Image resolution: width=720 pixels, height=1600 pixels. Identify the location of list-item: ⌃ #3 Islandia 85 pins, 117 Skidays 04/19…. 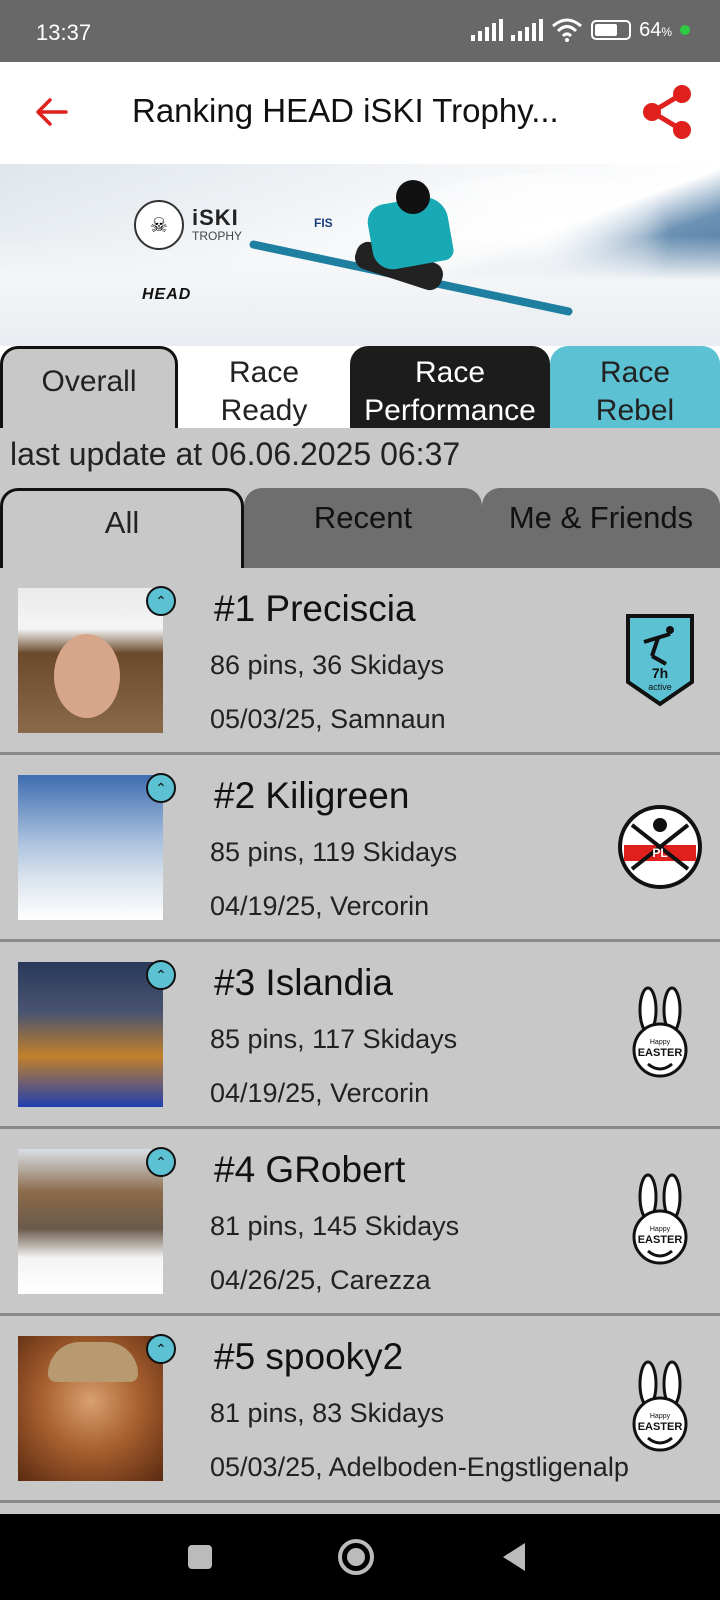
(360, 1035).